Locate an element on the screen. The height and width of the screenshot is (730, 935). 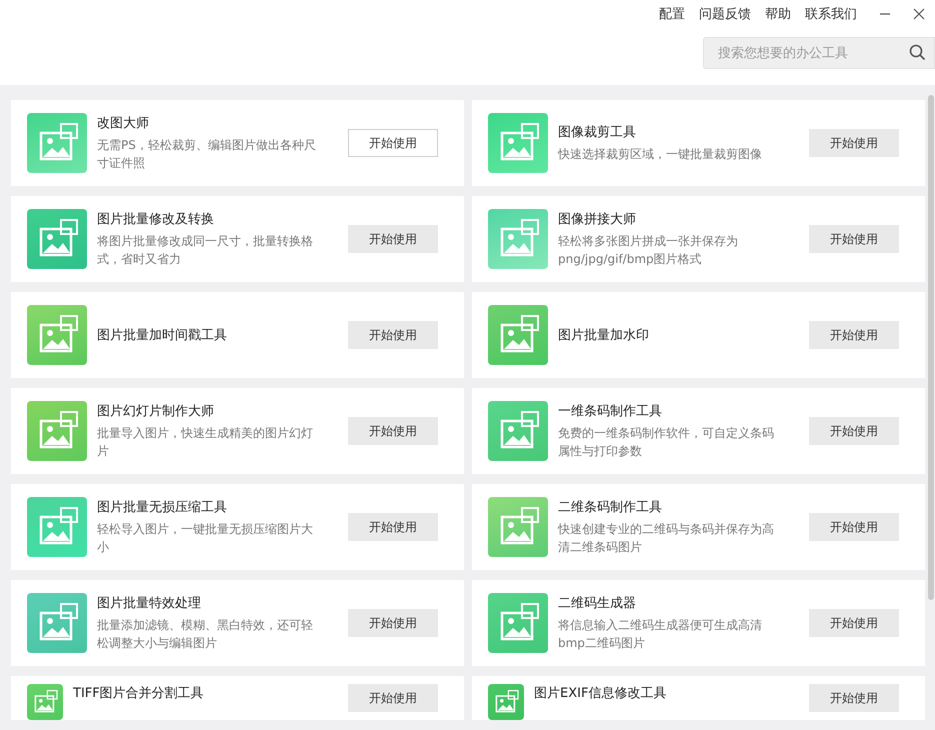
tool-title: 图片批量加水印 is located at coordinates (604, 335).